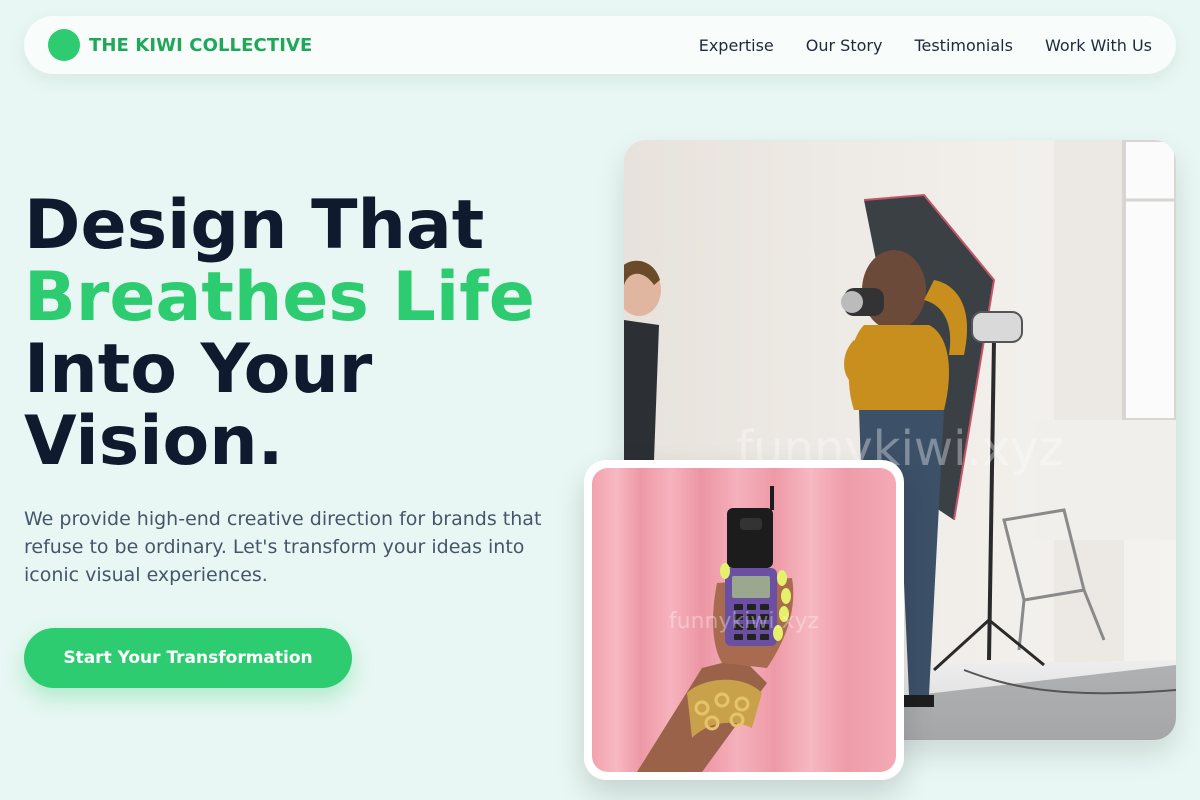 The image size is (1200, 800). Describe the element at coordinates (64, 45) in the screenshot. I see `logo-circle-icon` at that location.